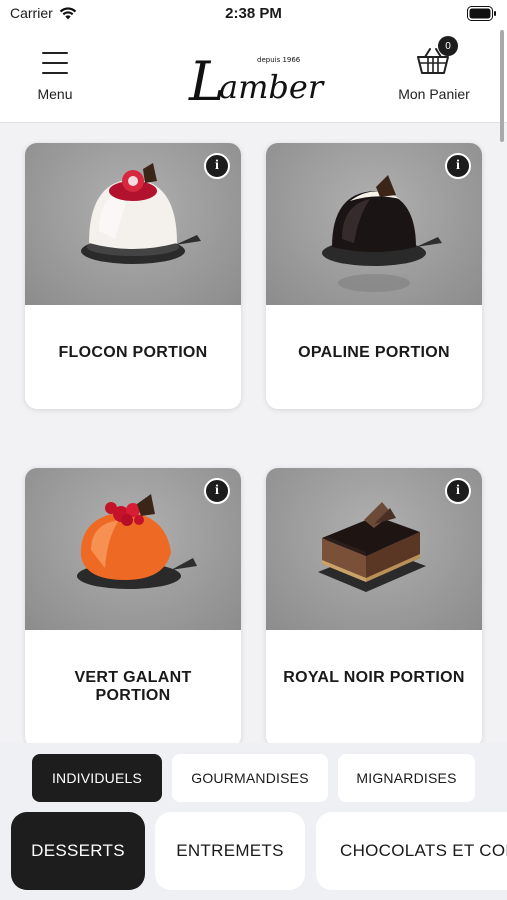 This screenshot has width=507, height=900. I want to click on product-card-opaline: i OPALINE PORTION, so click(374, 276).